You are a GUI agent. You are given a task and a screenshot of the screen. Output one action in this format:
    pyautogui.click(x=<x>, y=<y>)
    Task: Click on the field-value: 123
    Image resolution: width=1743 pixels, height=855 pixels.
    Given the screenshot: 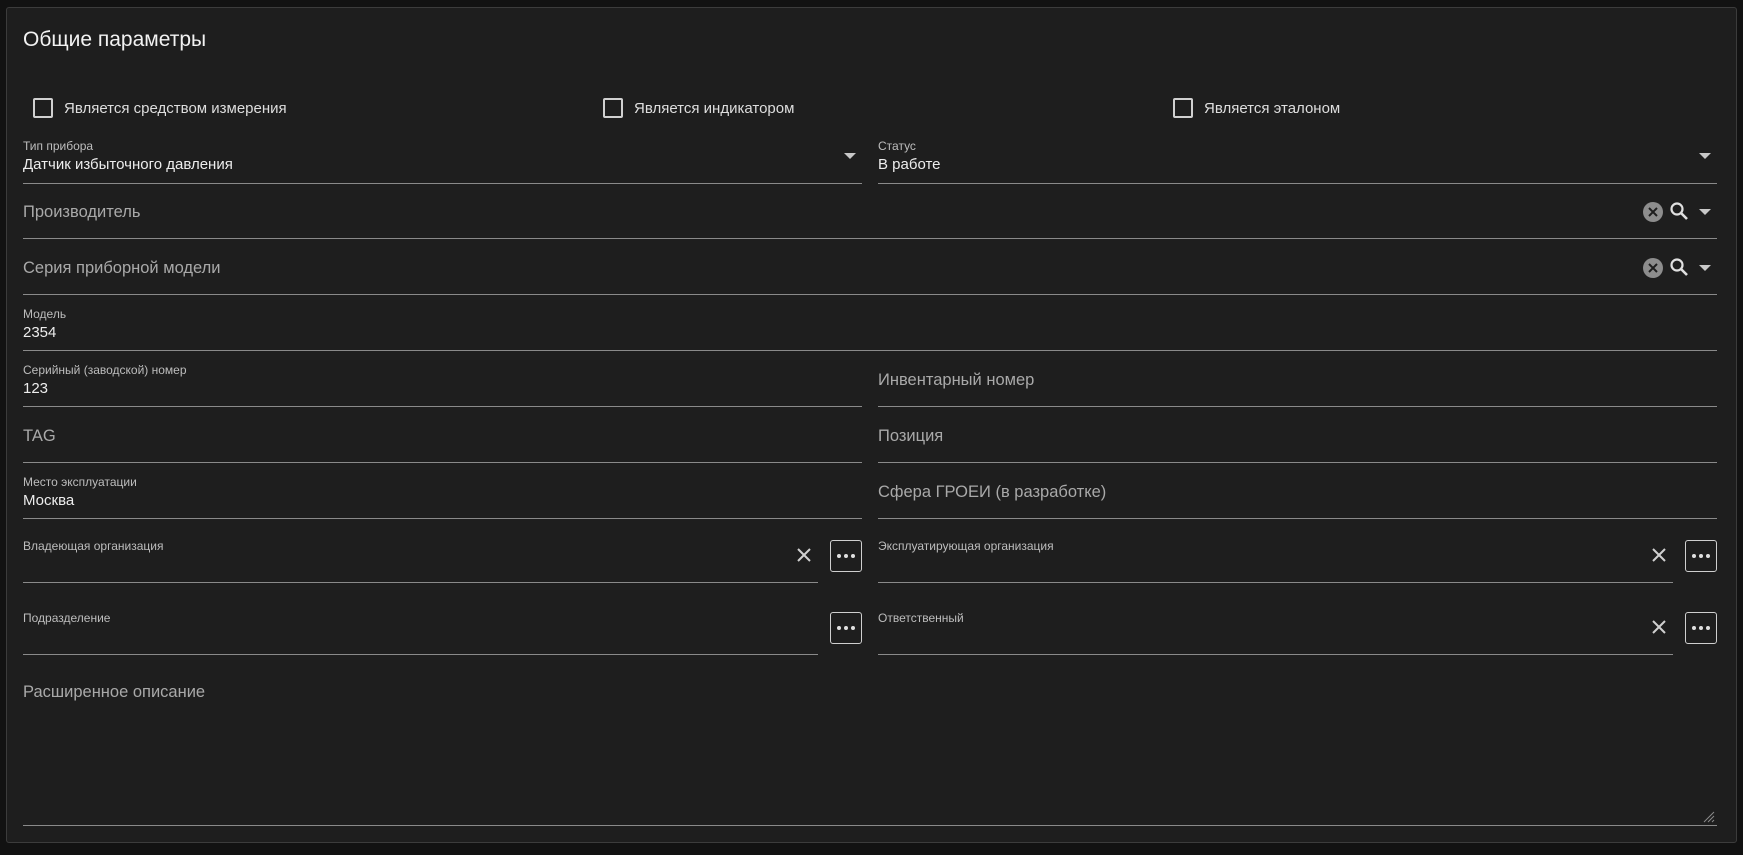 What is the action you would take?
    pyautogui.click(x=36, y=388)
    